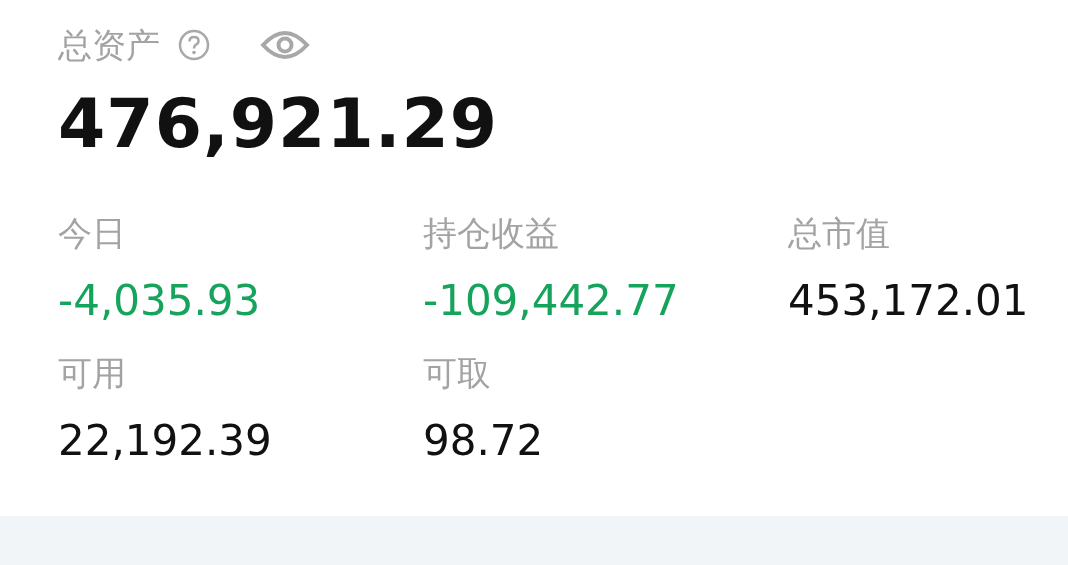 This screenshot has height=565, width=1068. I want to click on total-assets-value: 476,921.29, so click(279, 124).